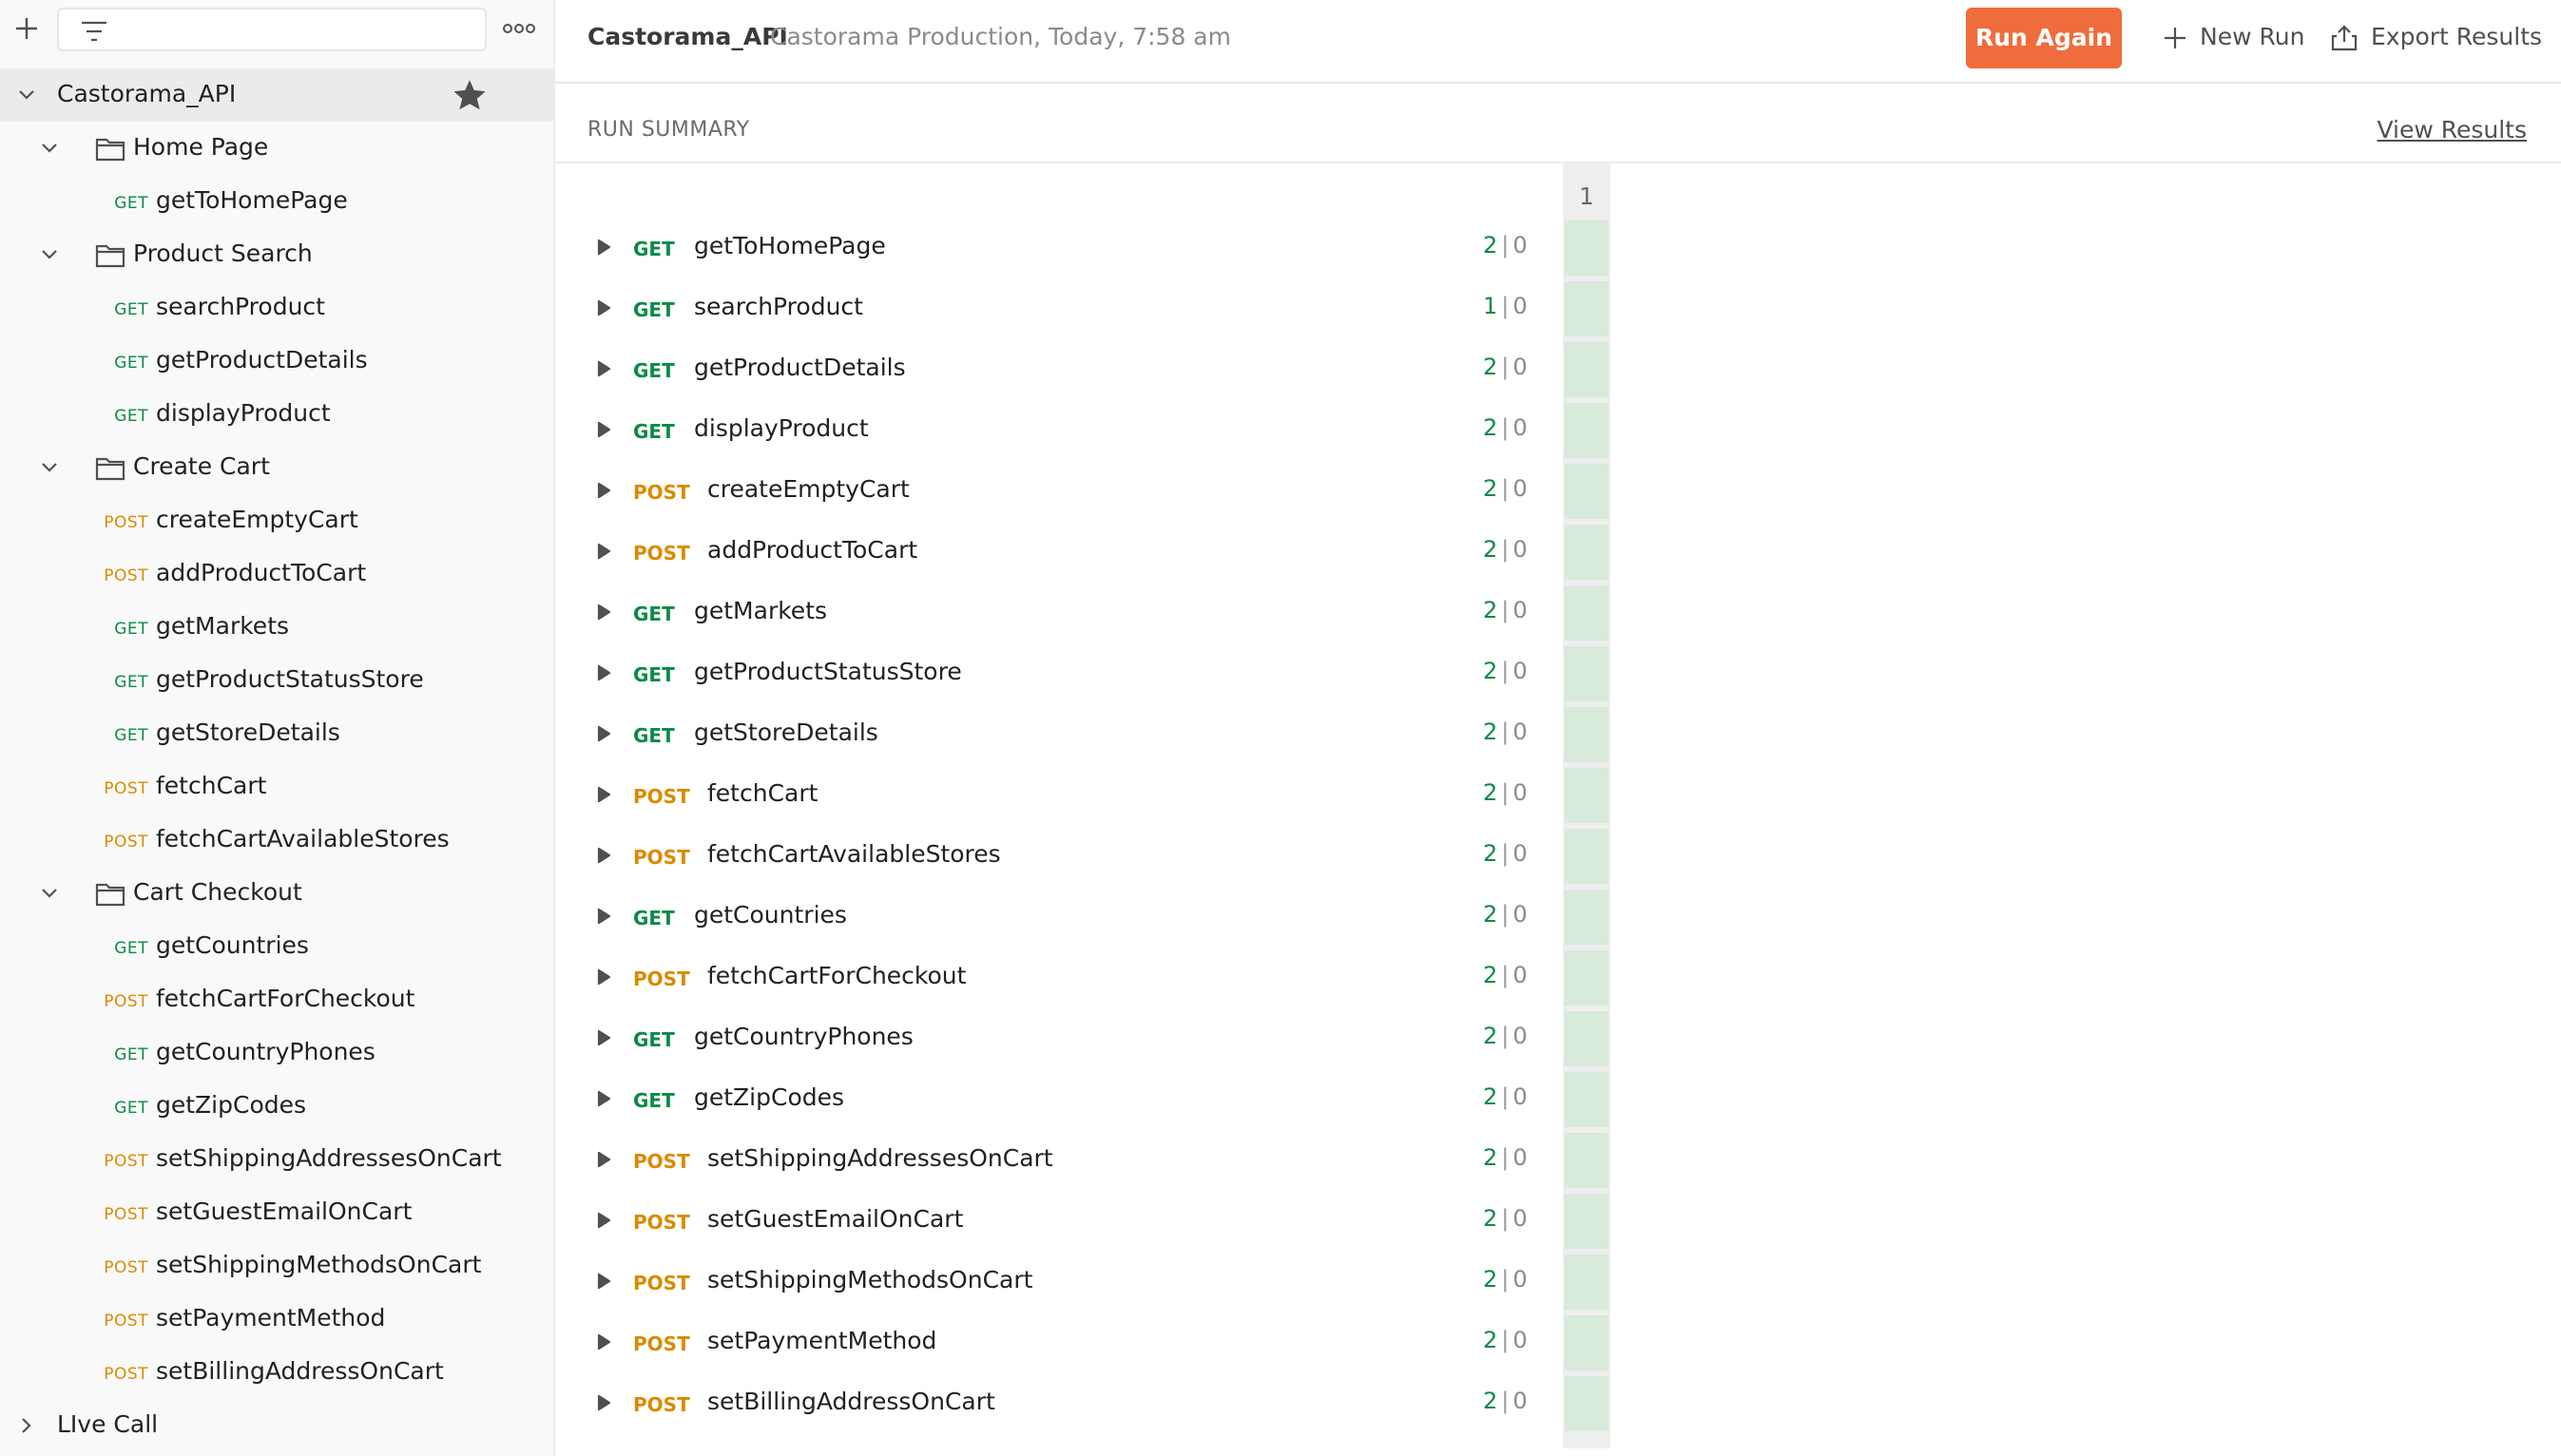 The image size is (2561, 1456). I want to click on tree-row-request: POST addProductToCart, so click(276, 574).